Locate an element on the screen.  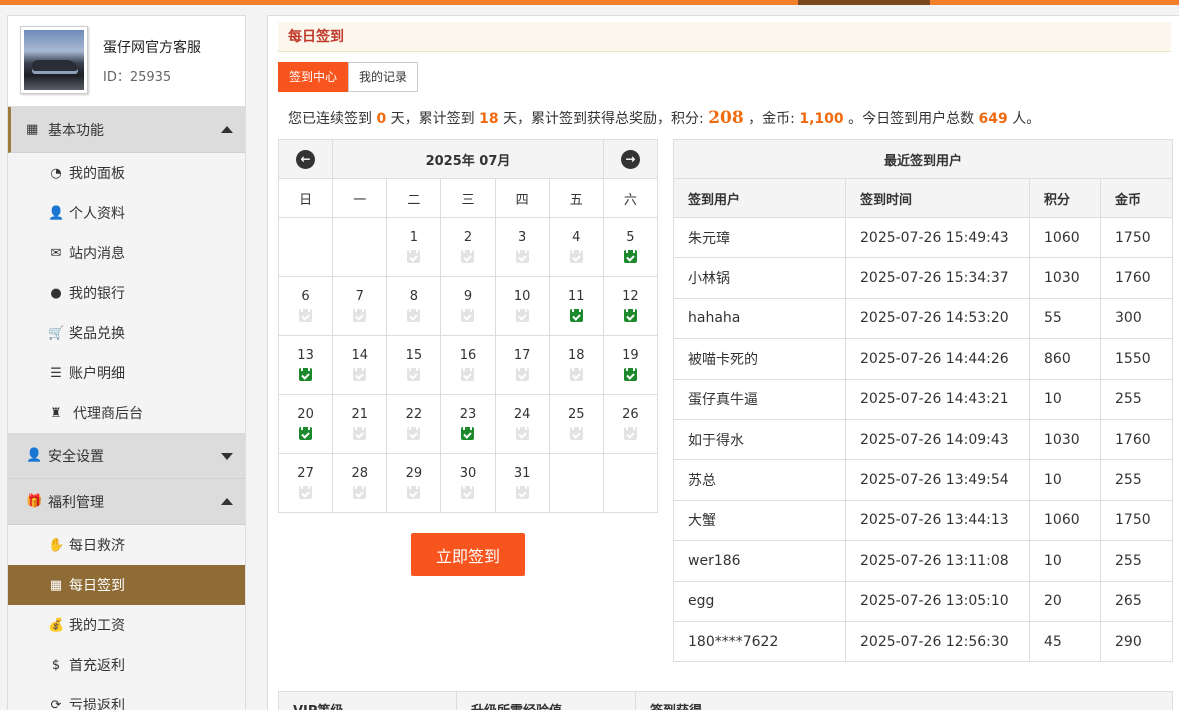
money-bag-icon: 💰 is located at coordinates (56, 625).